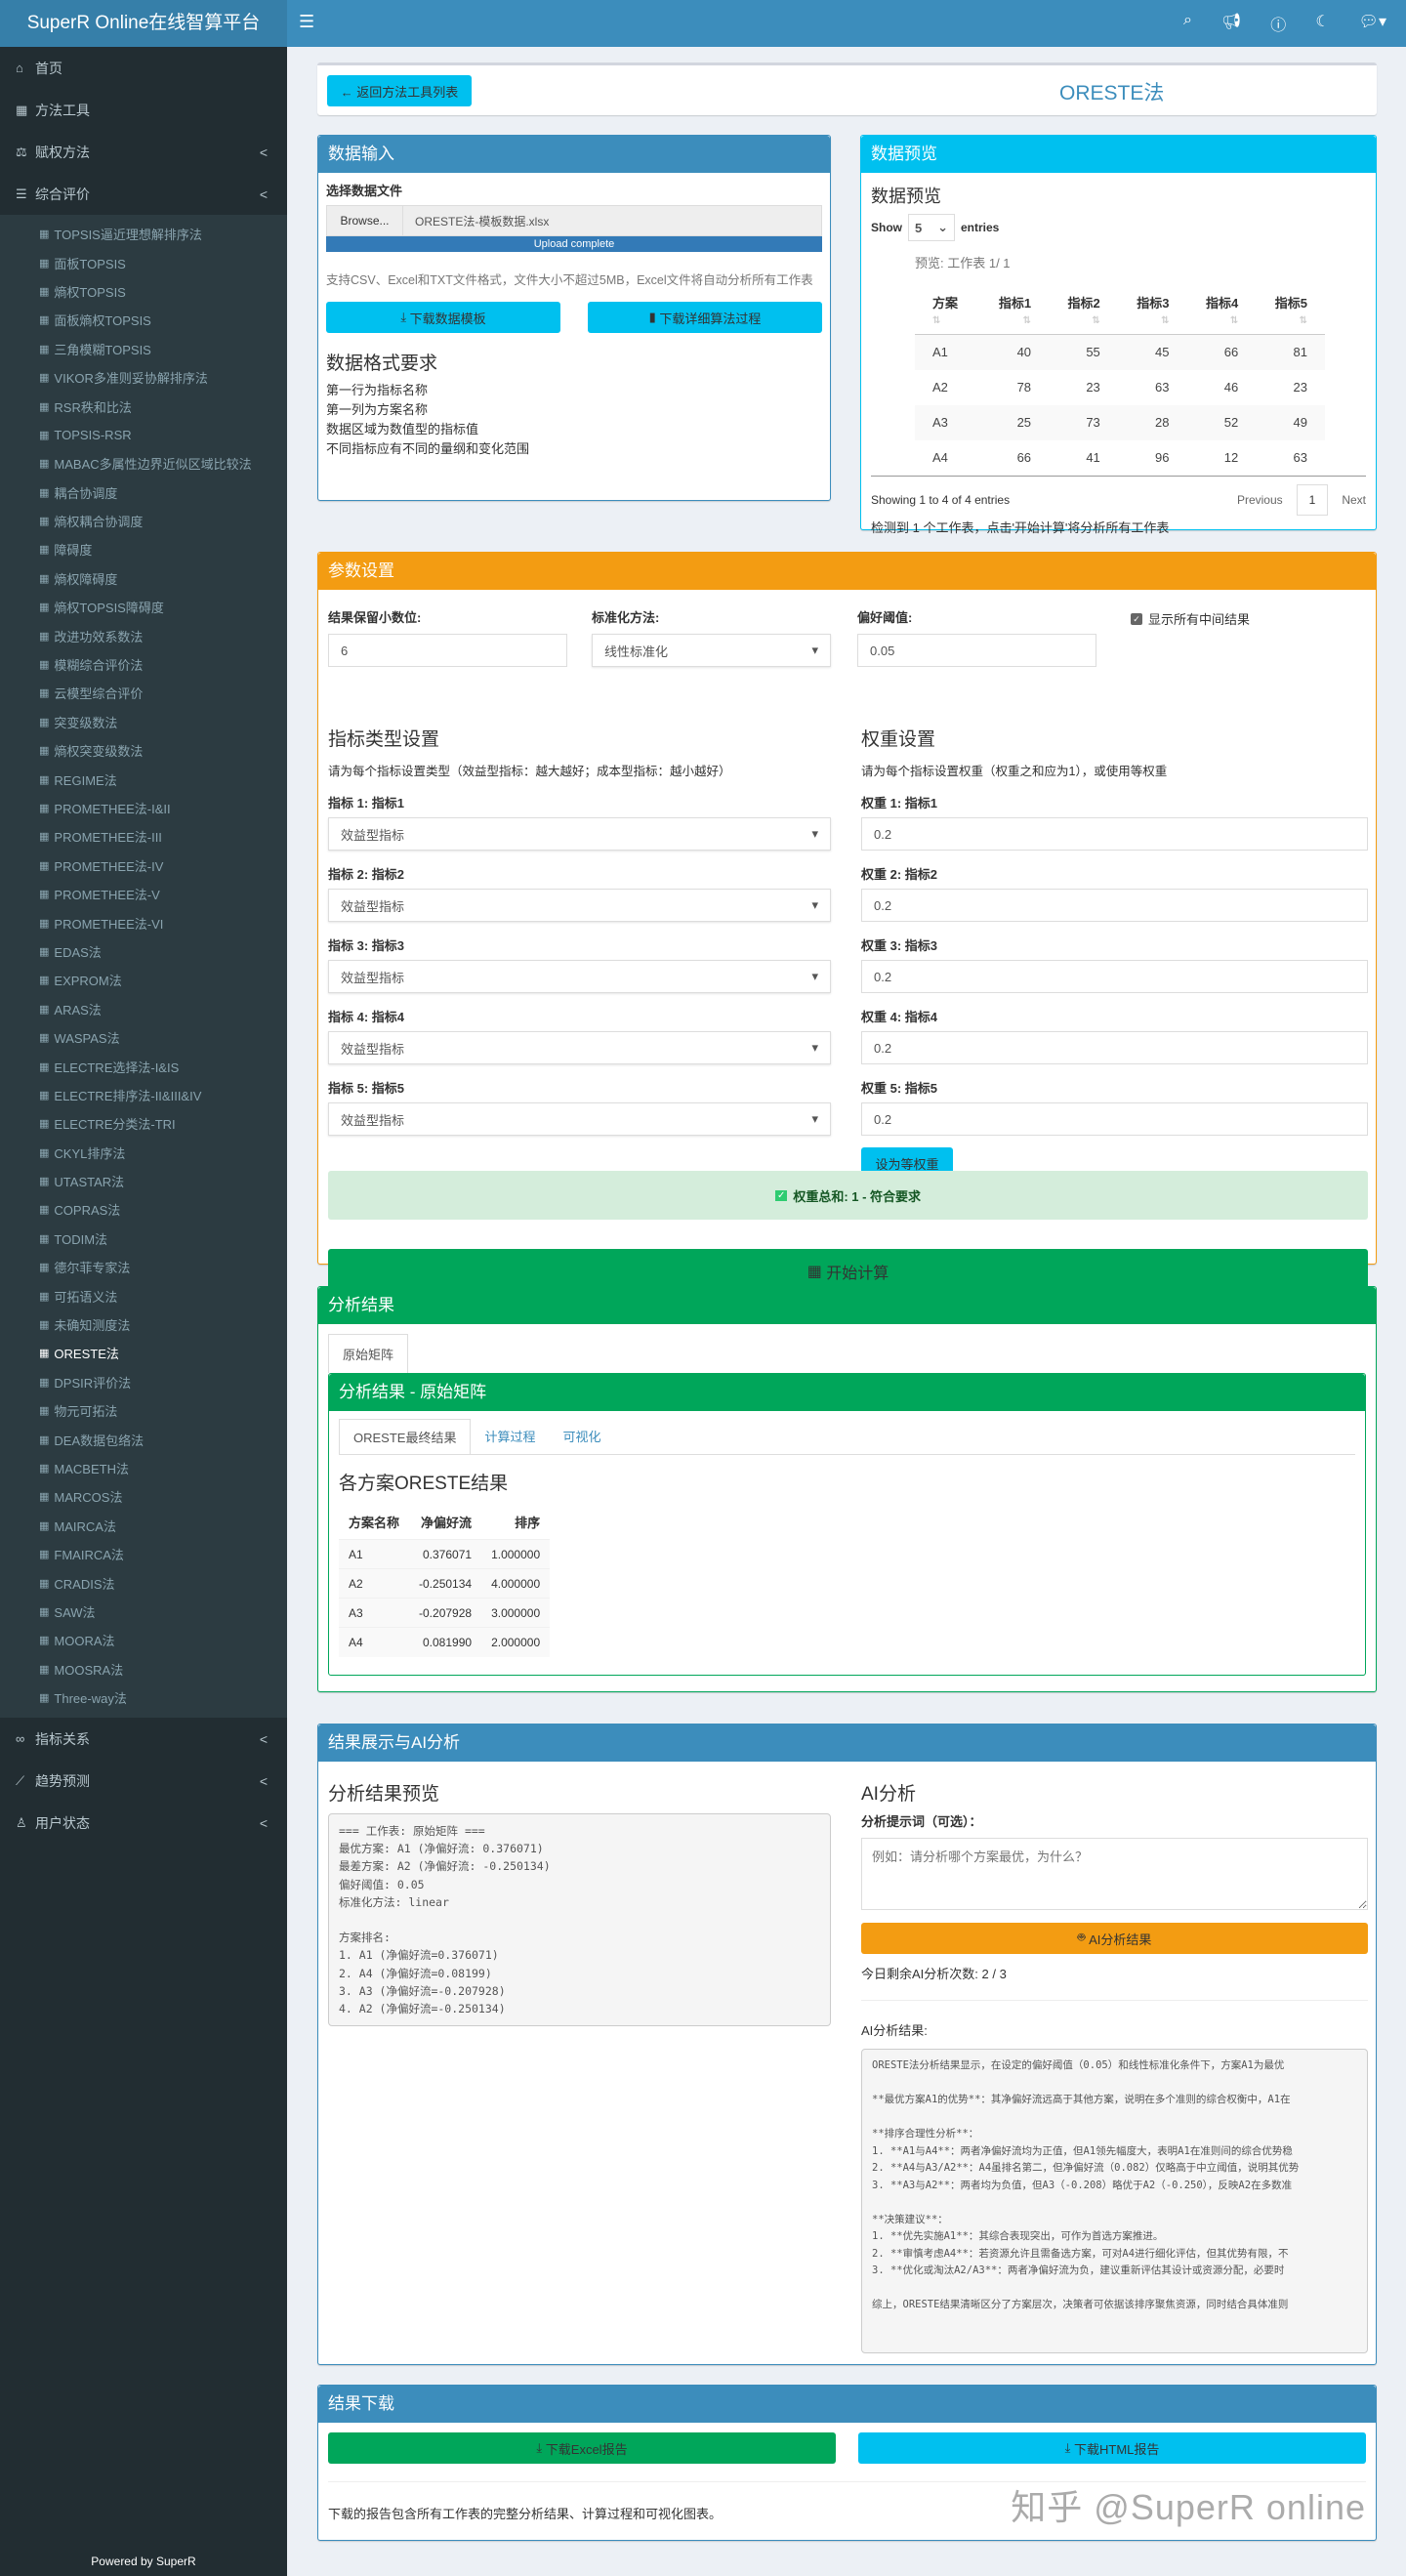  Describe the element at coordinates (143, 1410) in the screenshot. I see `sidebar-subitem: ▦ 物元可拓法` at that location.